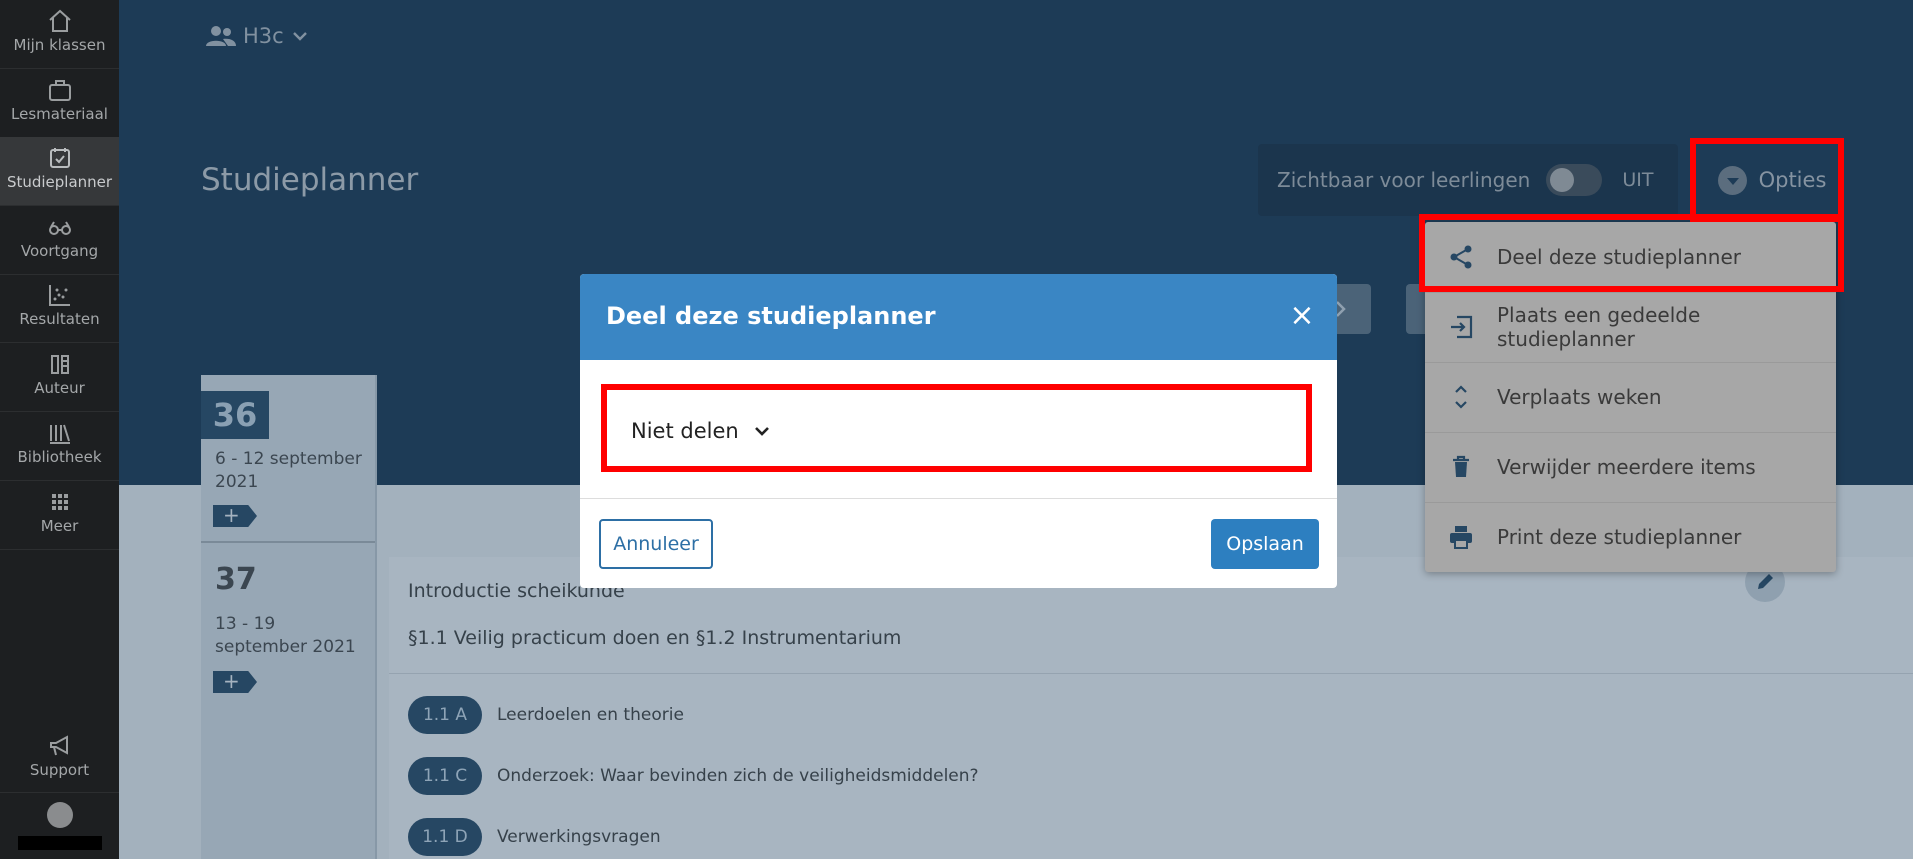  I want to click on menu-item-share: Deel deze studieplanner, so click(1630, 257).